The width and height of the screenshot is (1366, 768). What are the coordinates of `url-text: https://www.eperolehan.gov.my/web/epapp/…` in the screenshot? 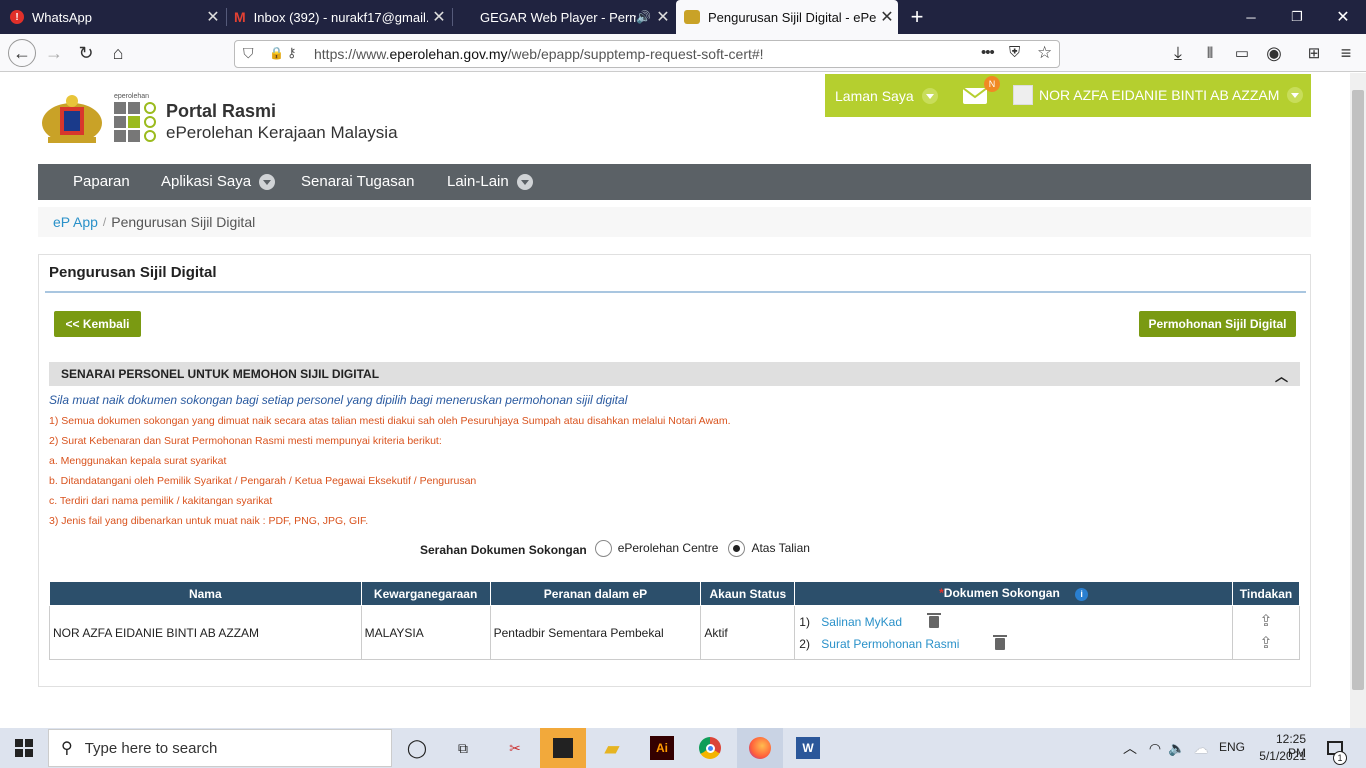 It's located at (539, 54).